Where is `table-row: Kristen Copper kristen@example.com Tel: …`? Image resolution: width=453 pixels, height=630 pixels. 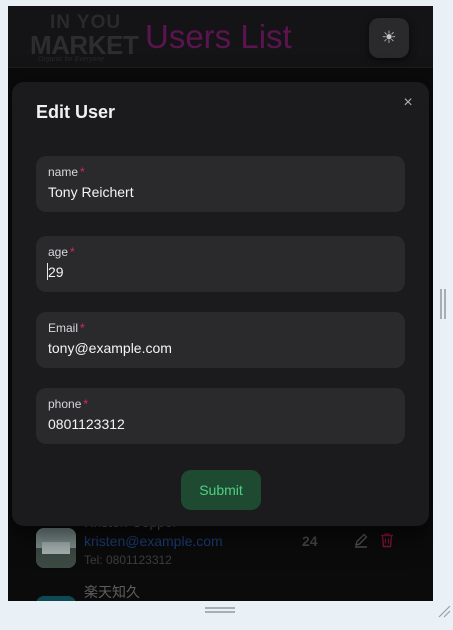 table-row: Kristen Copper kristen@example.com Tel: … is located at coordinates (220, 550).